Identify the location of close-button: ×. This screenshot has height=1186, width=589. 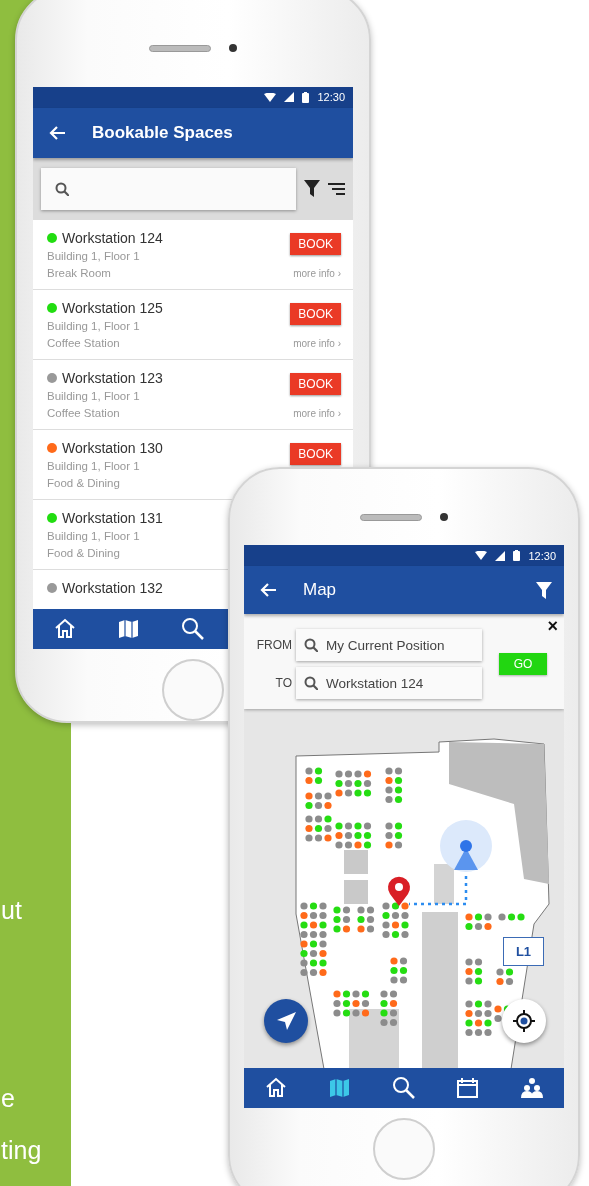
(552, 626).